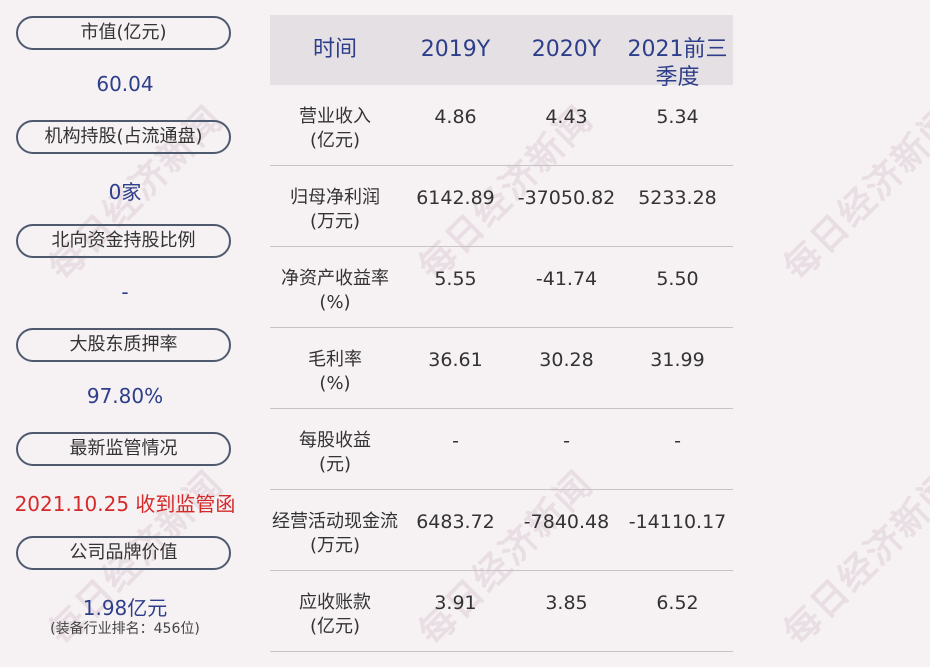 This screenshot has height=667, width=930. What do you see at coordinates (123, 345) in the screenshot?
I see `metric-label-pledge-rate: 大股东质押率` at bounding box center [123, 345].